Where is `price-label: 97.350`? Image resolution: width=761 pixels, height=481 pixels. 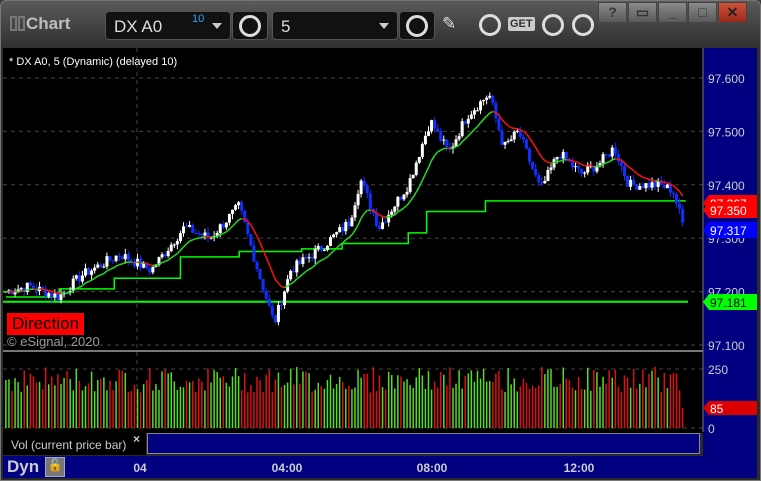 price-label: 97.350 is located at coordinates (728, 211).